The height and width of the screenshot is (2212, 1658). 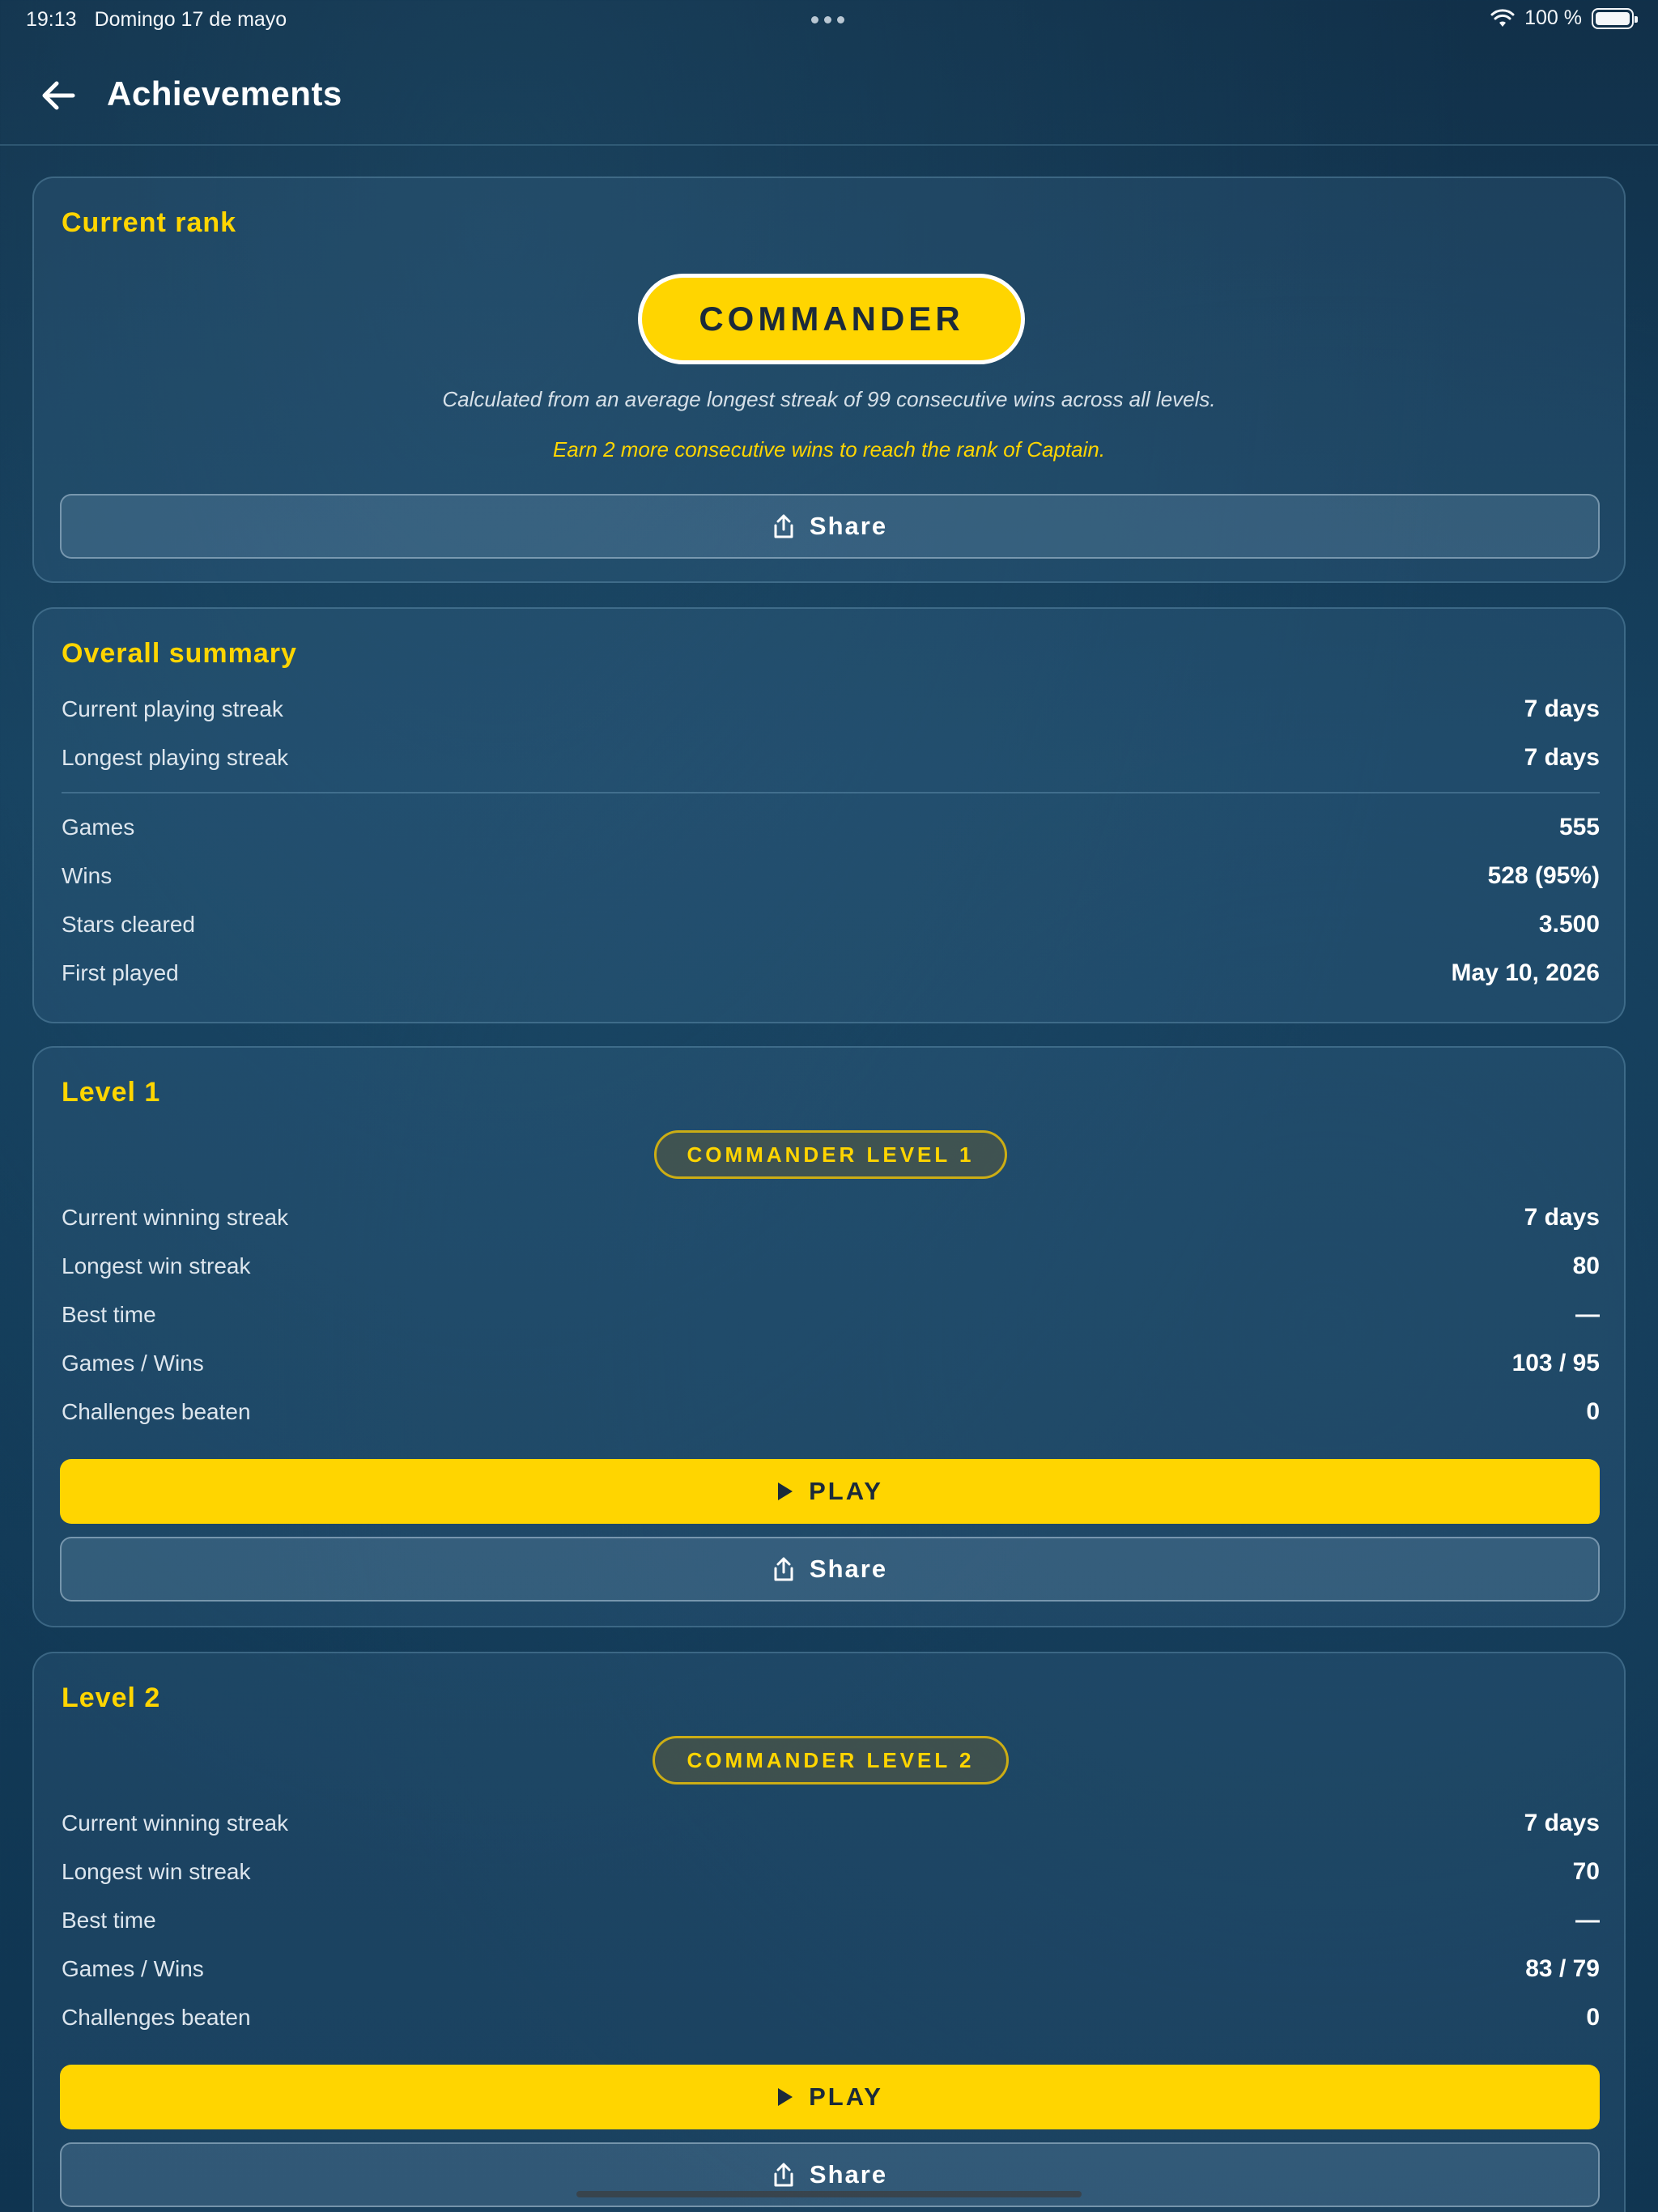 What do you see at coordinates (190, 19) in the screenshot?
I see `status-date: Domingo 17 de mayo` at bounding box center [190, 19].